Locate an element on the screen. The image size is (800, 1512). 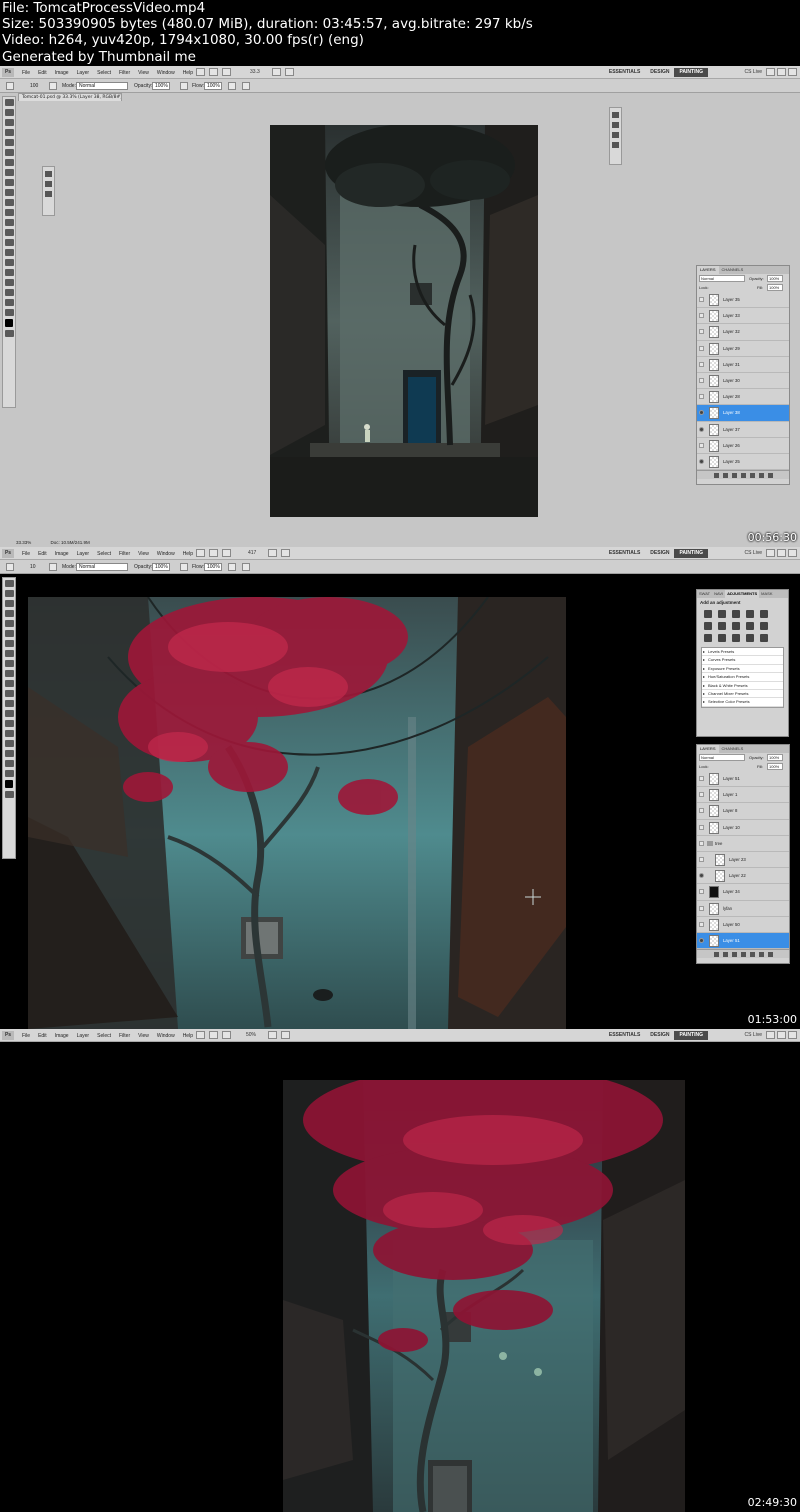
tab-layers: LAYERS is located at coordinates (708, 270).